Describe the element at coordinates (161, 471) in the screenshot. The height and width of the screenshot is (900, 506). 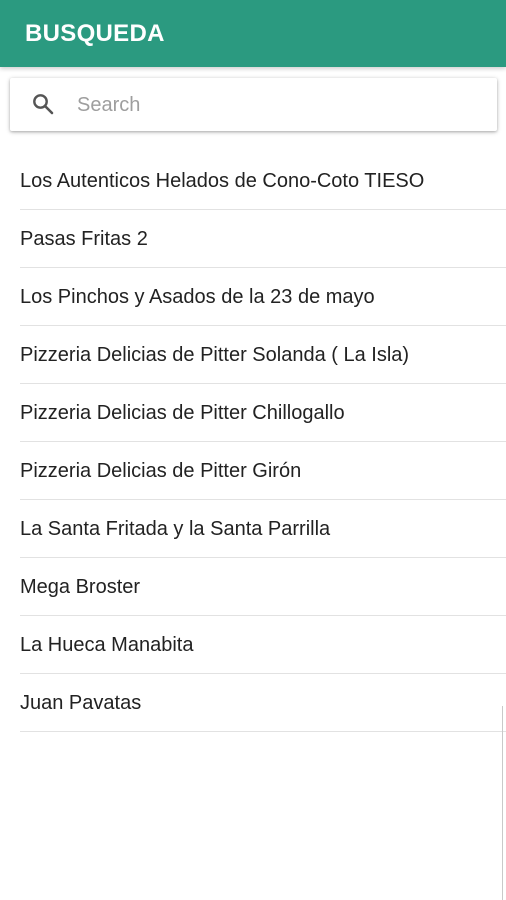
I see `list-item-label: Pizzeria Delicias de Pitter Girón` at that location.